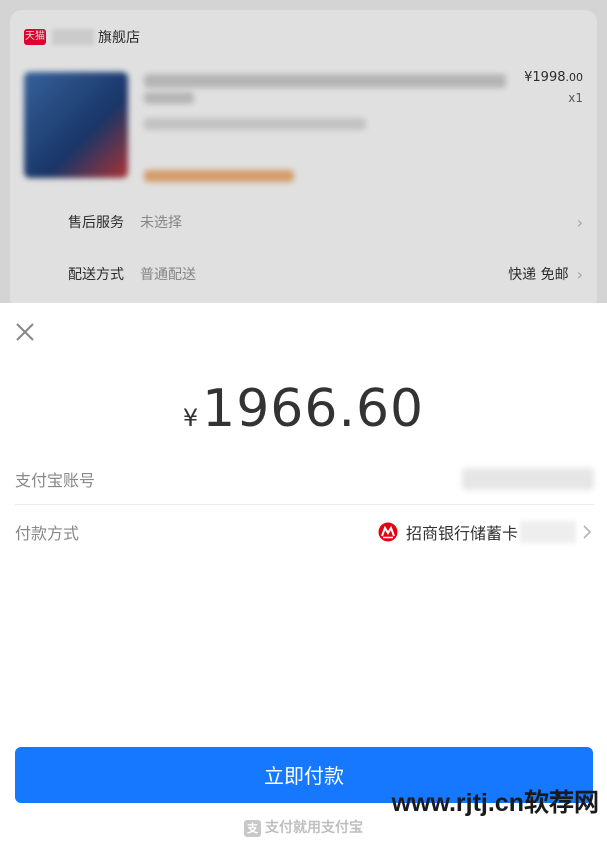 The width and height of the screenshot is (607, 844). What do you see at coordinates (528, 479) in the screenshot?
I see `alipay-account-redacted` at bounding box center [528, 479].